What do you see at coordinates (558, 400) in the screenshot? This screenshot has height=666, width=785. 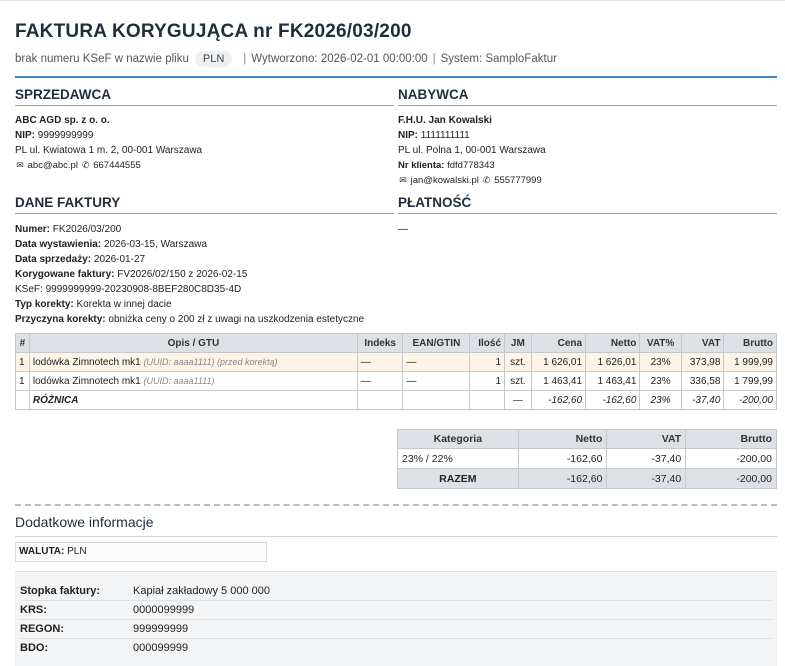 I see `cell-price: -162,60` at bounding box center [558, 400].